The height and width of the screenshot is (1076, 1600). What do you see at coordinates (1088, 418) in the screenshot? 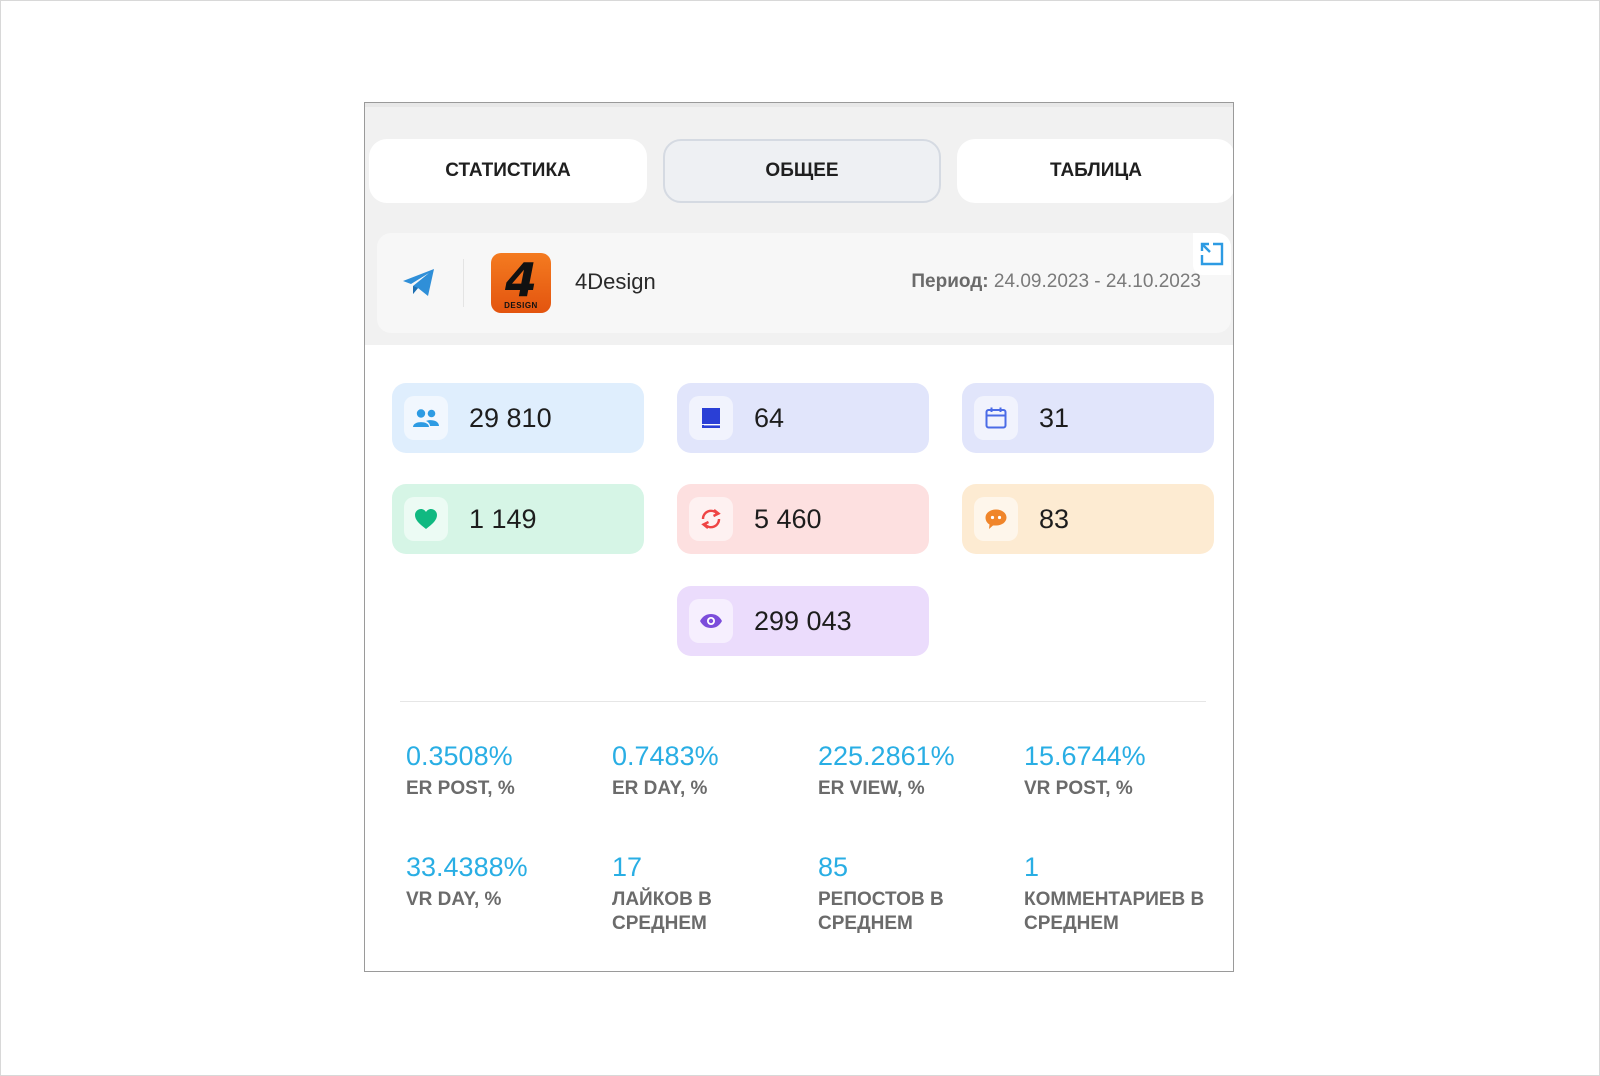
I see `stat-days: 31` at bounding box center [1088, 418].